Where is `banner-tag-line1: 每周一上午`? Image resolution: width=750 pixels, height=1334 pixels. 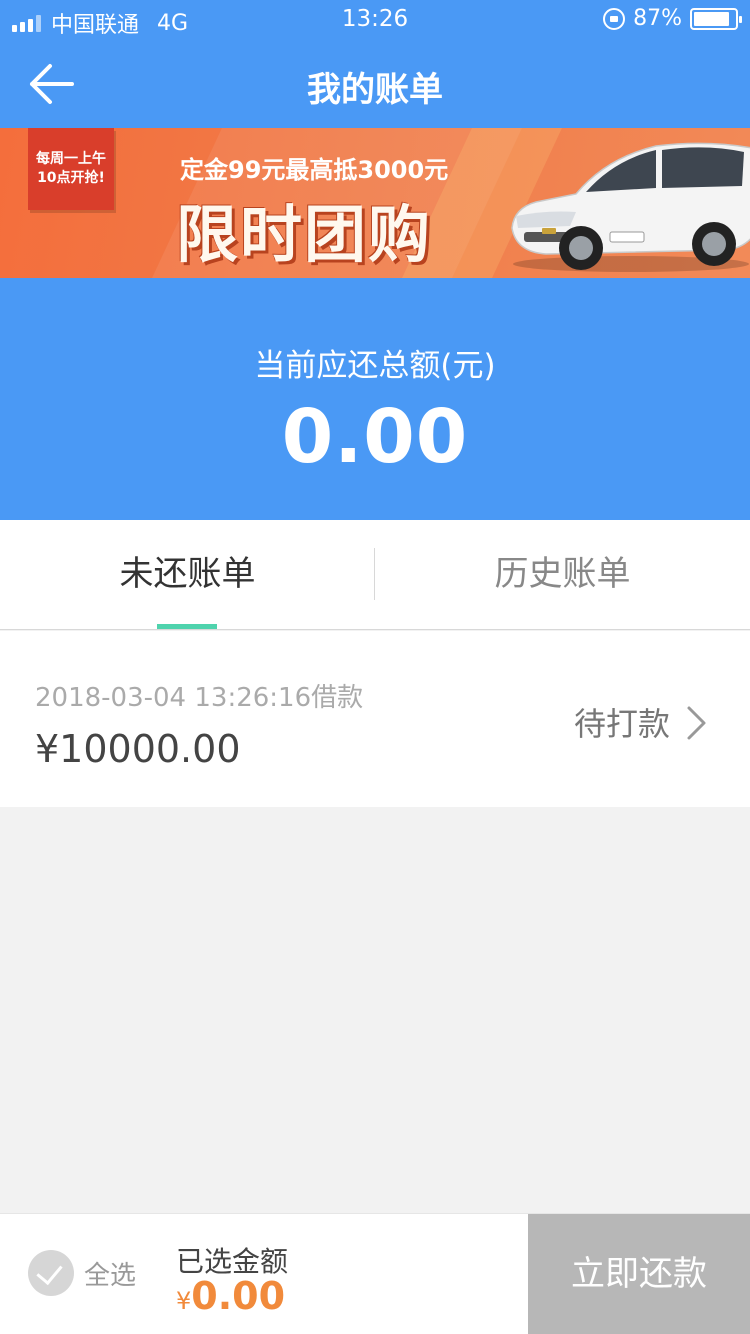 banner-tag-line1: 每周一上午 is located at coordinates (71, 159).